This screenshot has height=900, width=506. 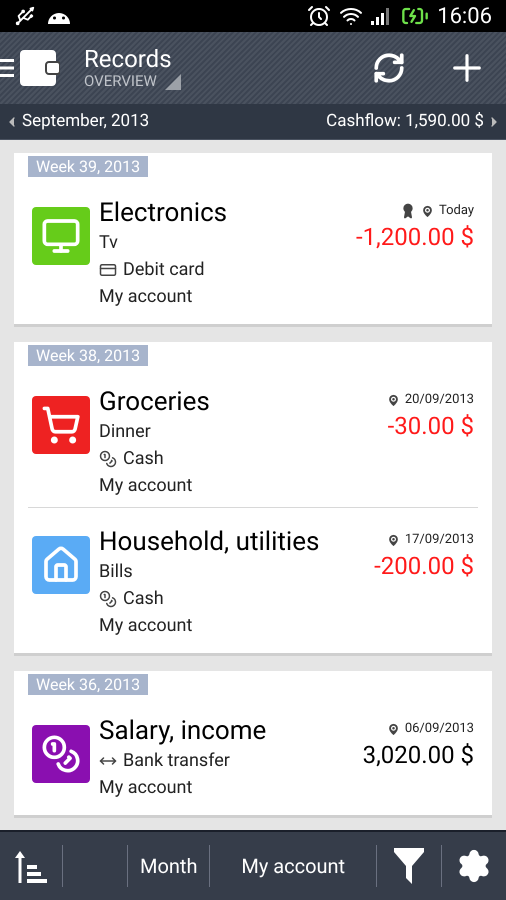 I want to click on record-amount: -200.00 $, so click(x=424, y=566).